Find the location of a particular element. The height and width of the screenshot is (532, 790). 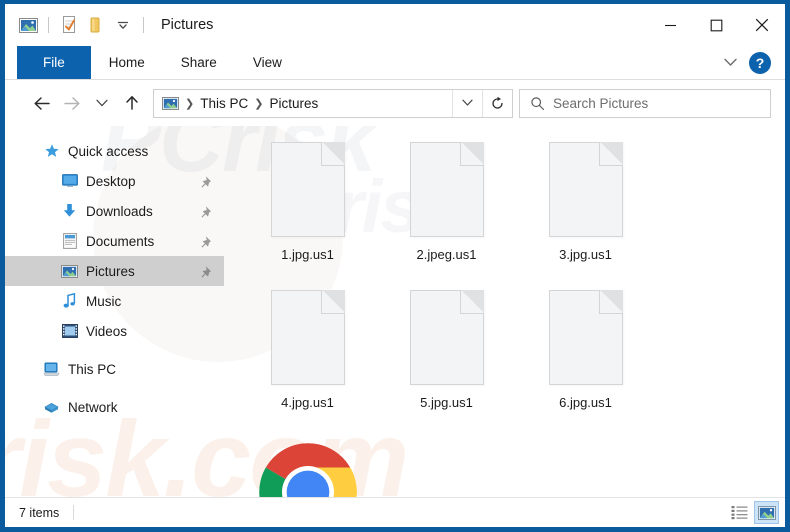

file-name-label: 3.jpg.us1 is located at coordinates (585, 254).